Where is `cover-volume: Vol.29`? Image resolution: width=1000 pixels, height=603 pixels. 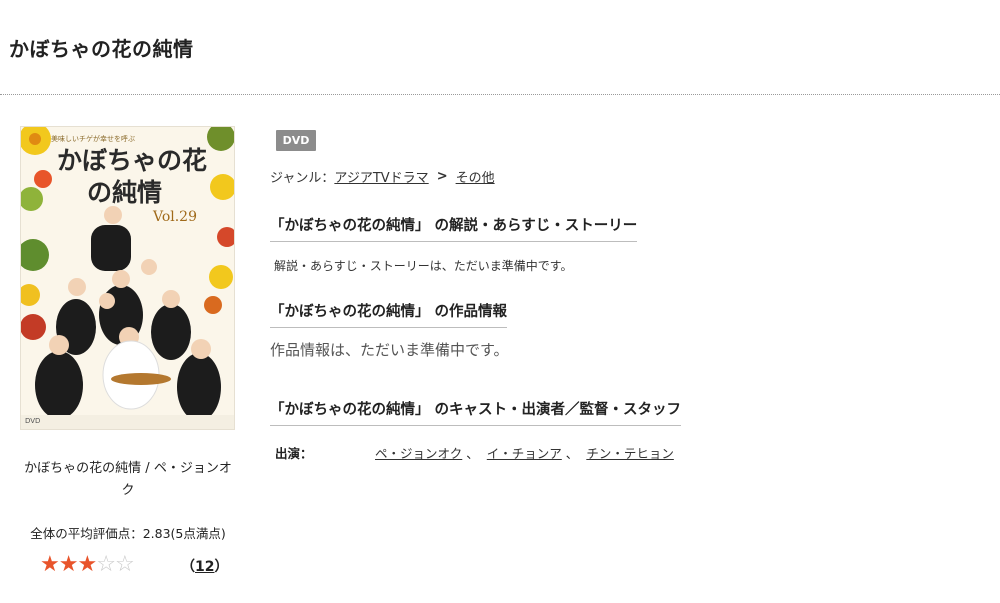
cover-volume: Vol.29 is located at coordinates (174, 217).